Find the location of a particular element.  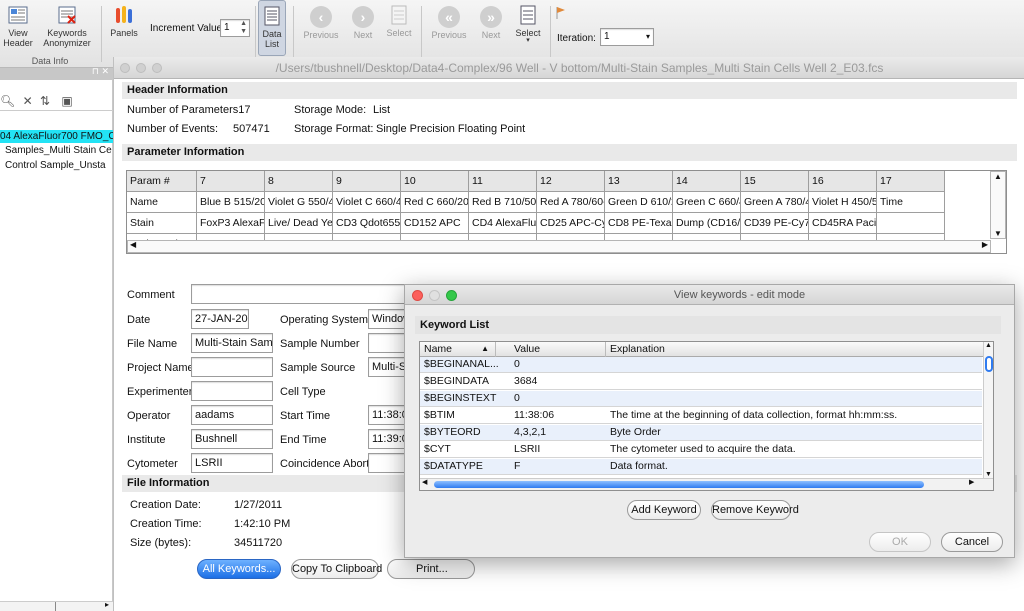

vertical-scrollbar: ▲ ▼ is located at coordinates (988, 410).